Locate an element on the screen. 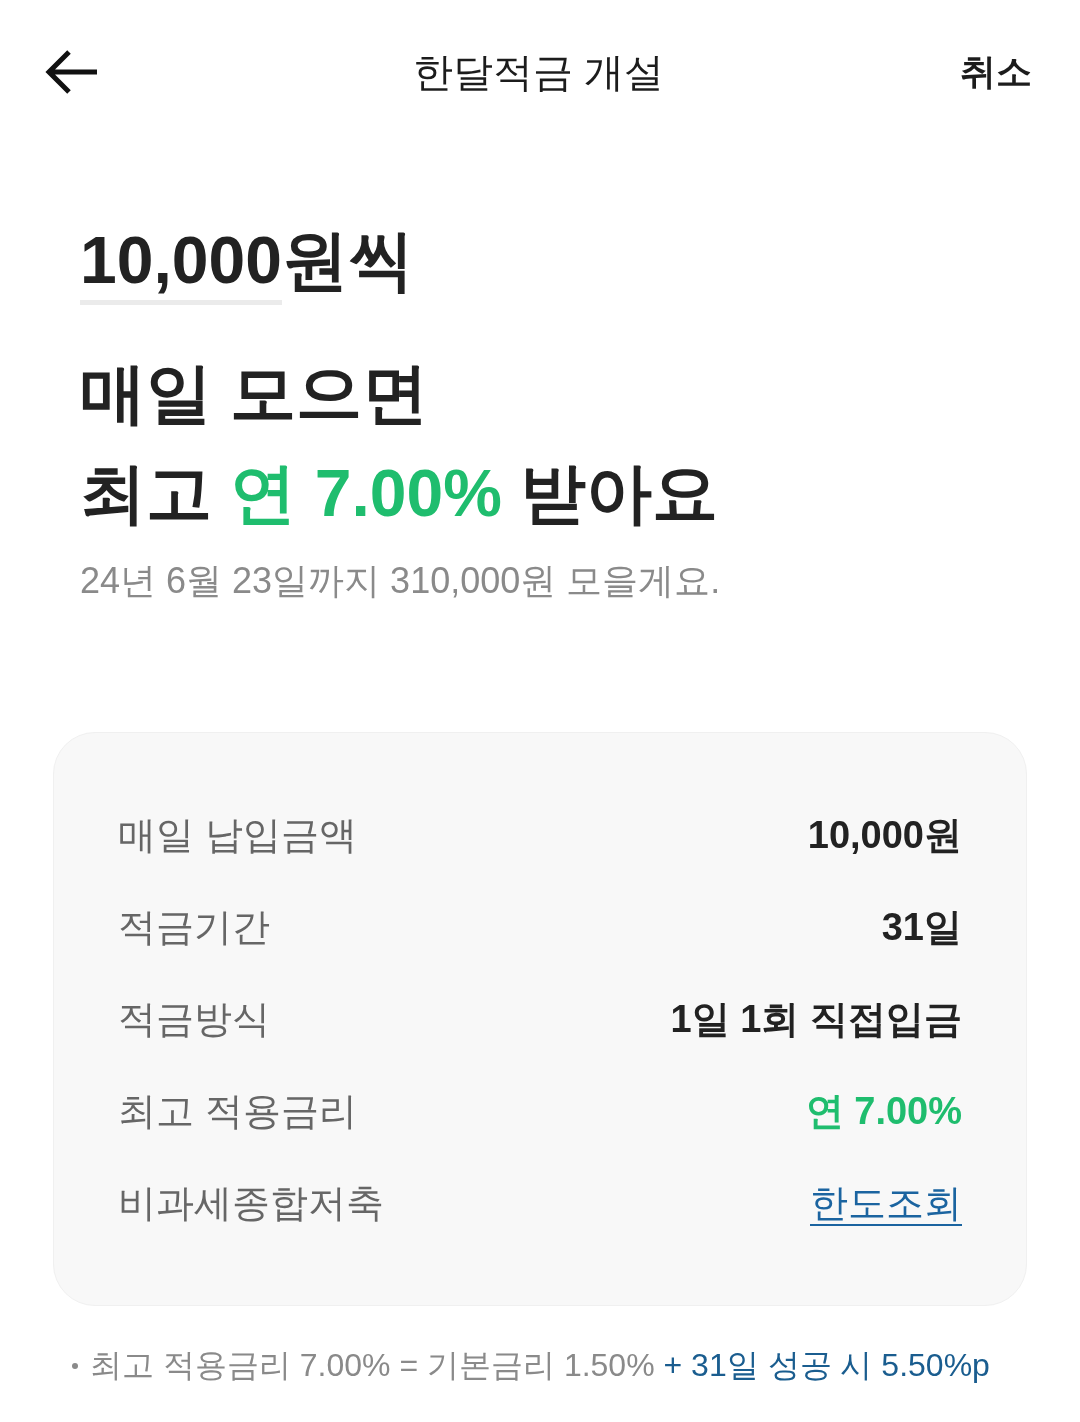 The height and width of the screenshot is (1422, 1080). footnote-text: 최고 적용금리 7.00% = 기본금리 1.50% + 31일 성공 시 5.50%p is located at coordinates (540, 1365).